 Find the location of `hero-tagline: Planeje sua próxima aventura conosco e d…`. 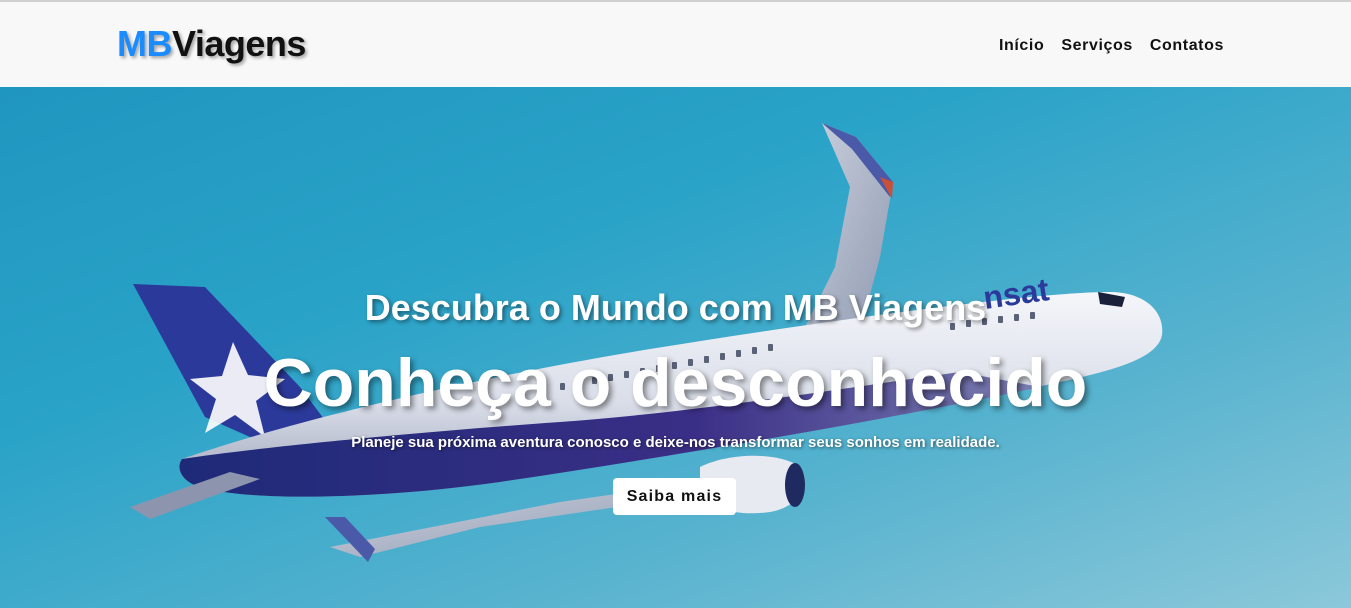

hero-tagline: Planeje sua próxima aventura conosco e d… is located at coordinates (675, 442).